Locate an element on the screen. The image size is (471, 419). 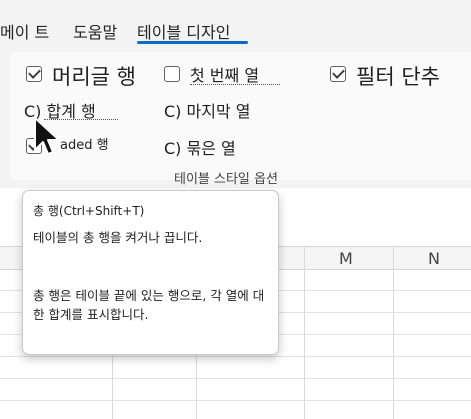
tab-insert: 메이 트 is located at coordinates (24, 31).